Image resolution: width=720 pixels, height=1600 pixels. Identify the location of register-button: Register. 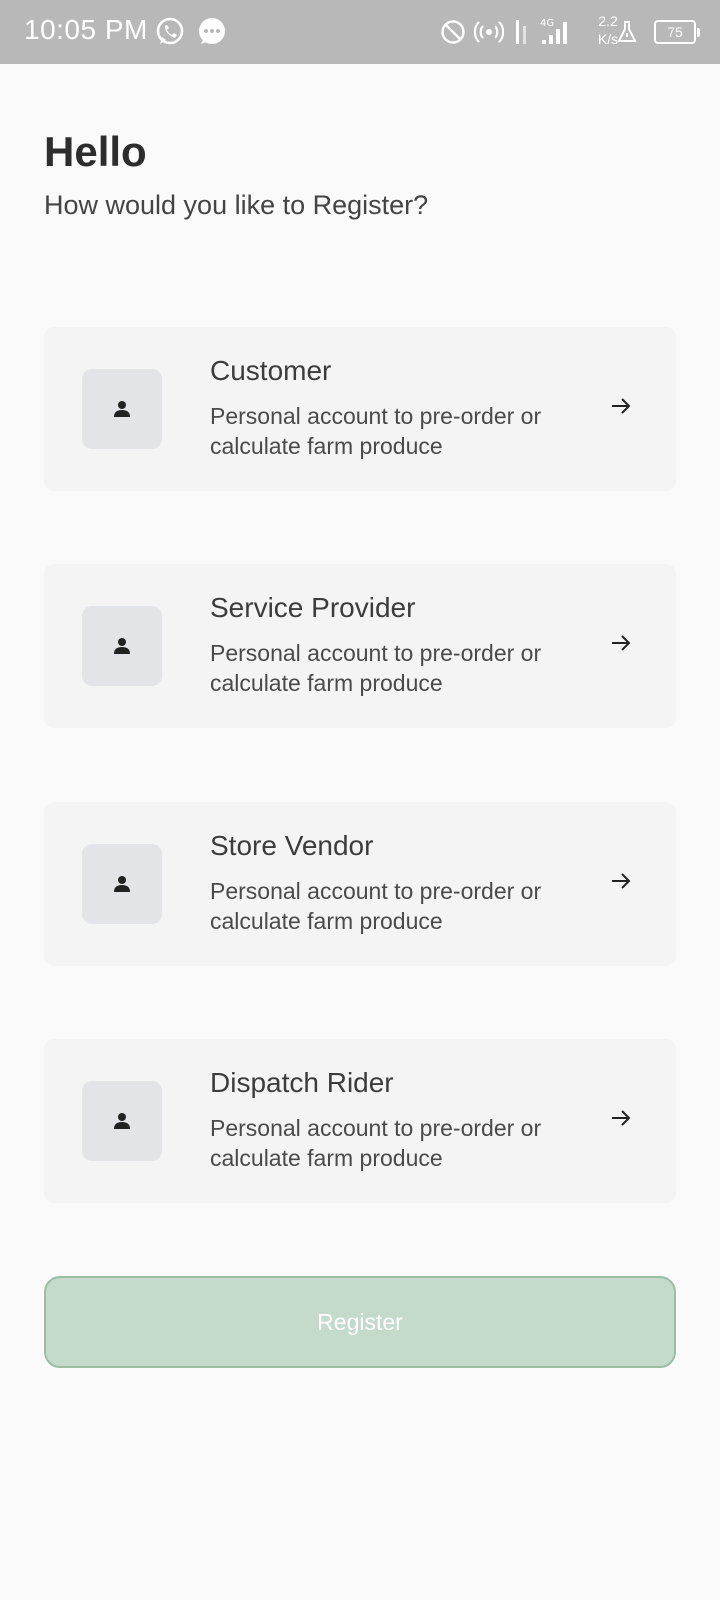
(360, 1322).